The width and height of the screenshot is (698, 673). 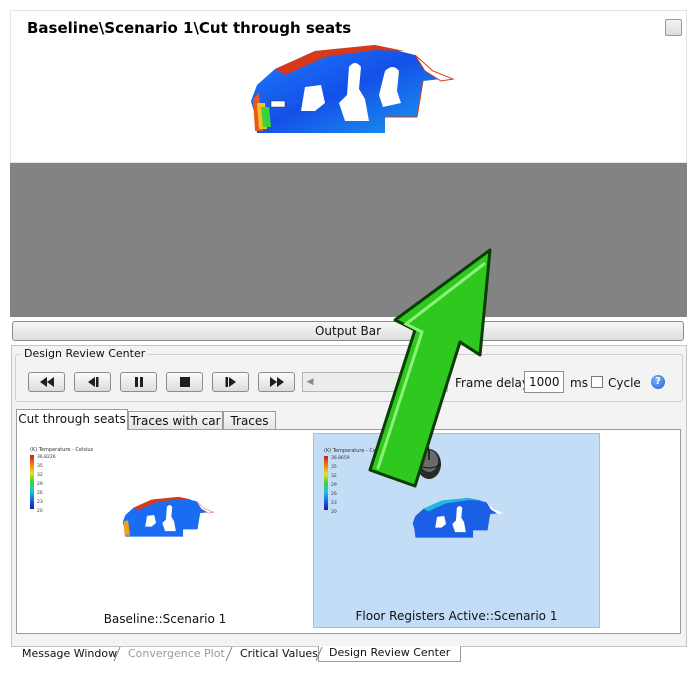 I want to click on green-arrow-icon, so click(x=430, y=368).